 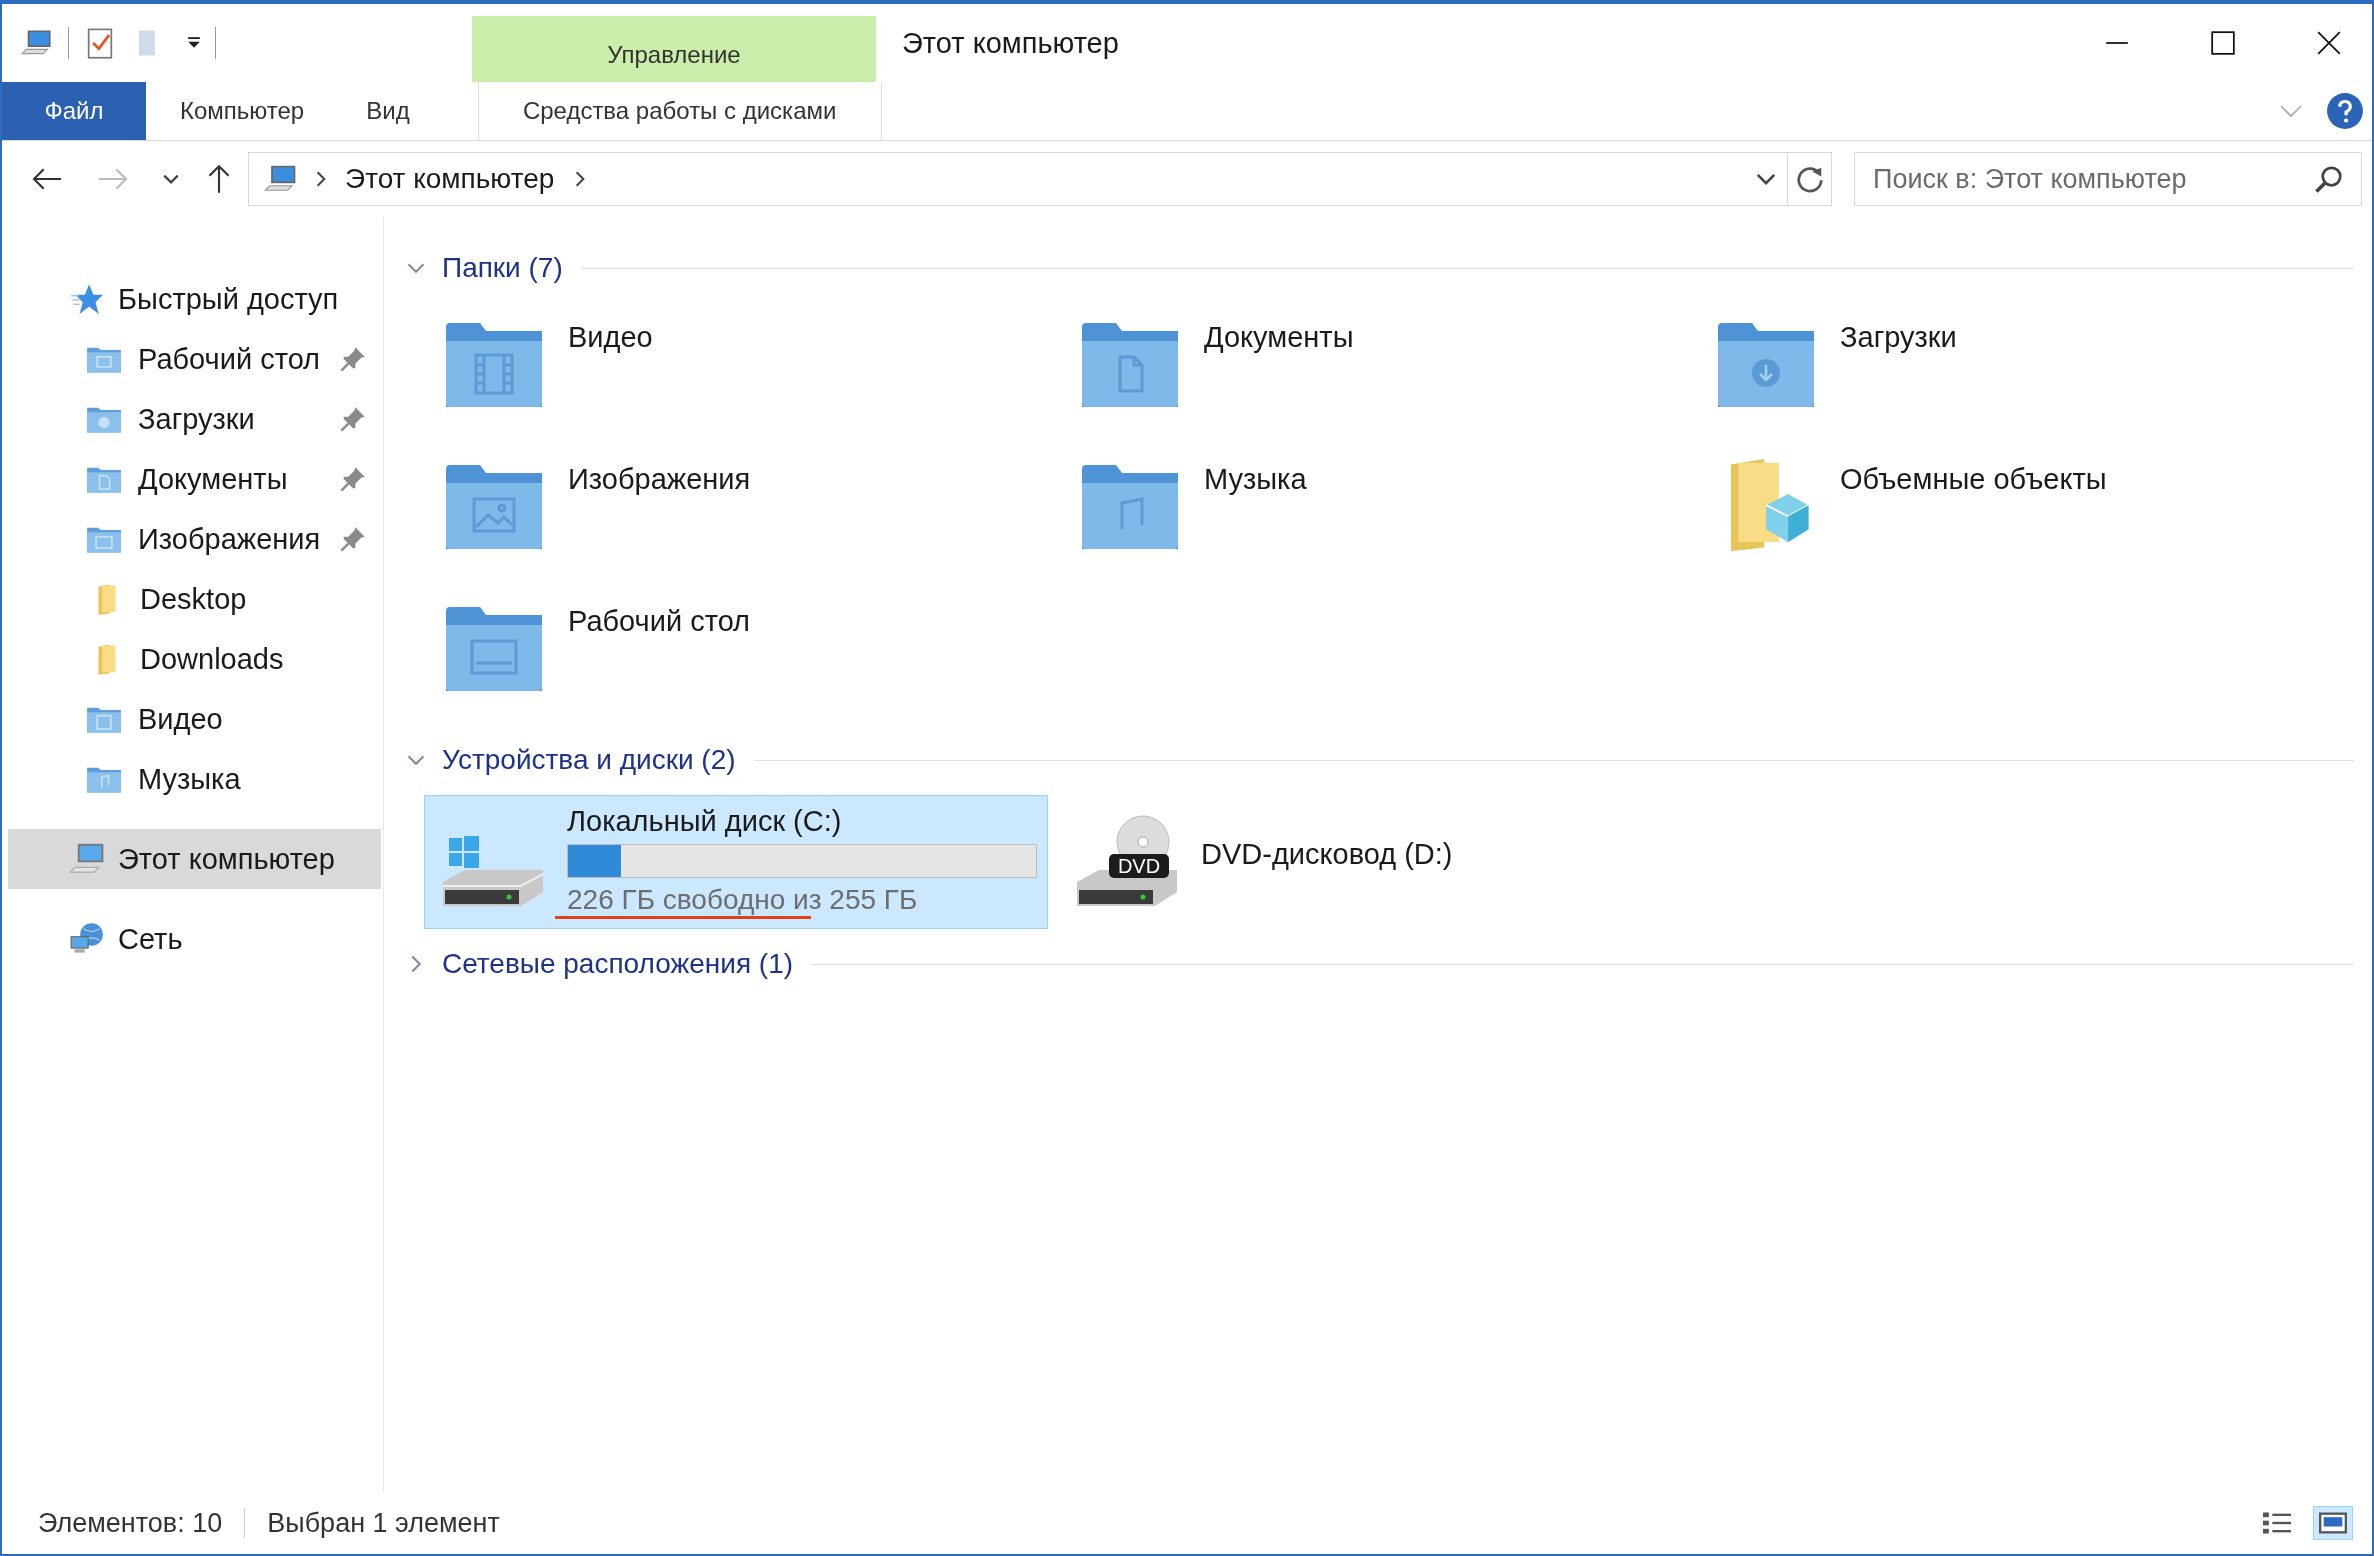 I want to click on window-title: Этот компьютер, so click(x=1010, y=43).